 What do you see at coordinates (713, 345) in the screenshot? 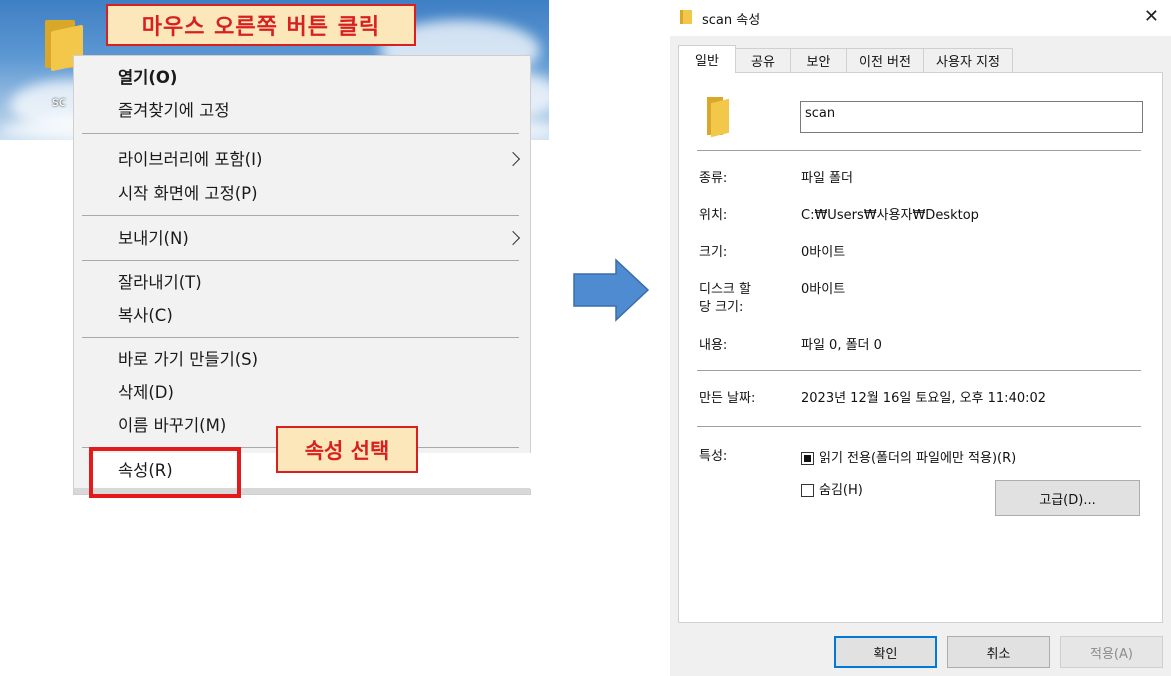
I see `contents-label: 내용:` at bounding box center [713, 345].